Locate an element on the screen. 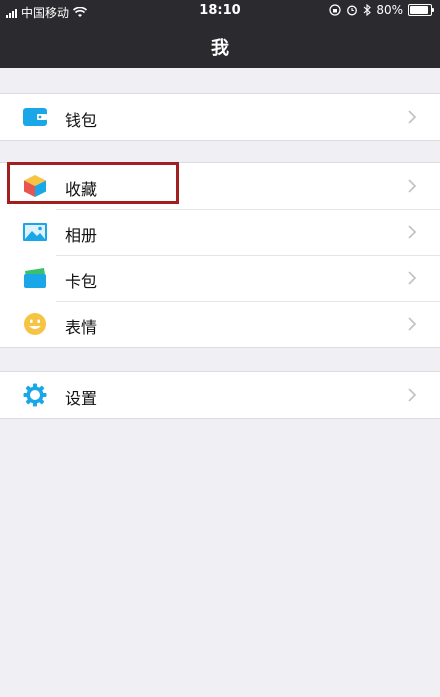 The height and width of the screenshot is (697, 440). card-bag-icon is located at coordinates (35, 278).